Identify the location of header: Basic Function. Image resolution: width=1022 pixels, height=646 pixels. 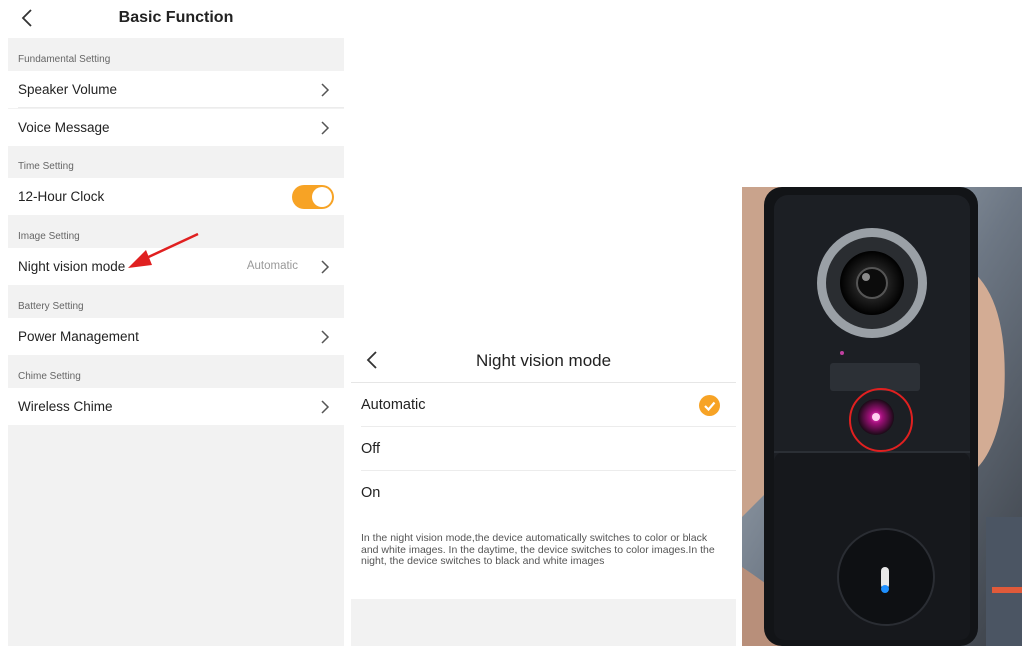
(176, 19).